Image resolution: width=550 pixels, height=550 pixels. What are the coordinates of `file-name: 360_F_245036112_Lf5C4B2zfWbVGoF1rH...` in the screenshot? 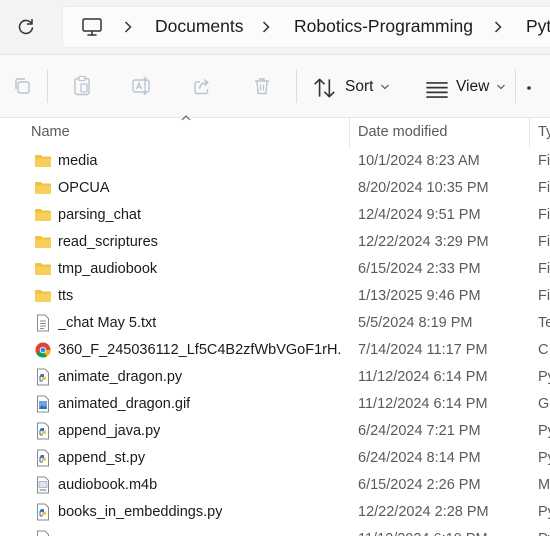 It's located at (200, 350).